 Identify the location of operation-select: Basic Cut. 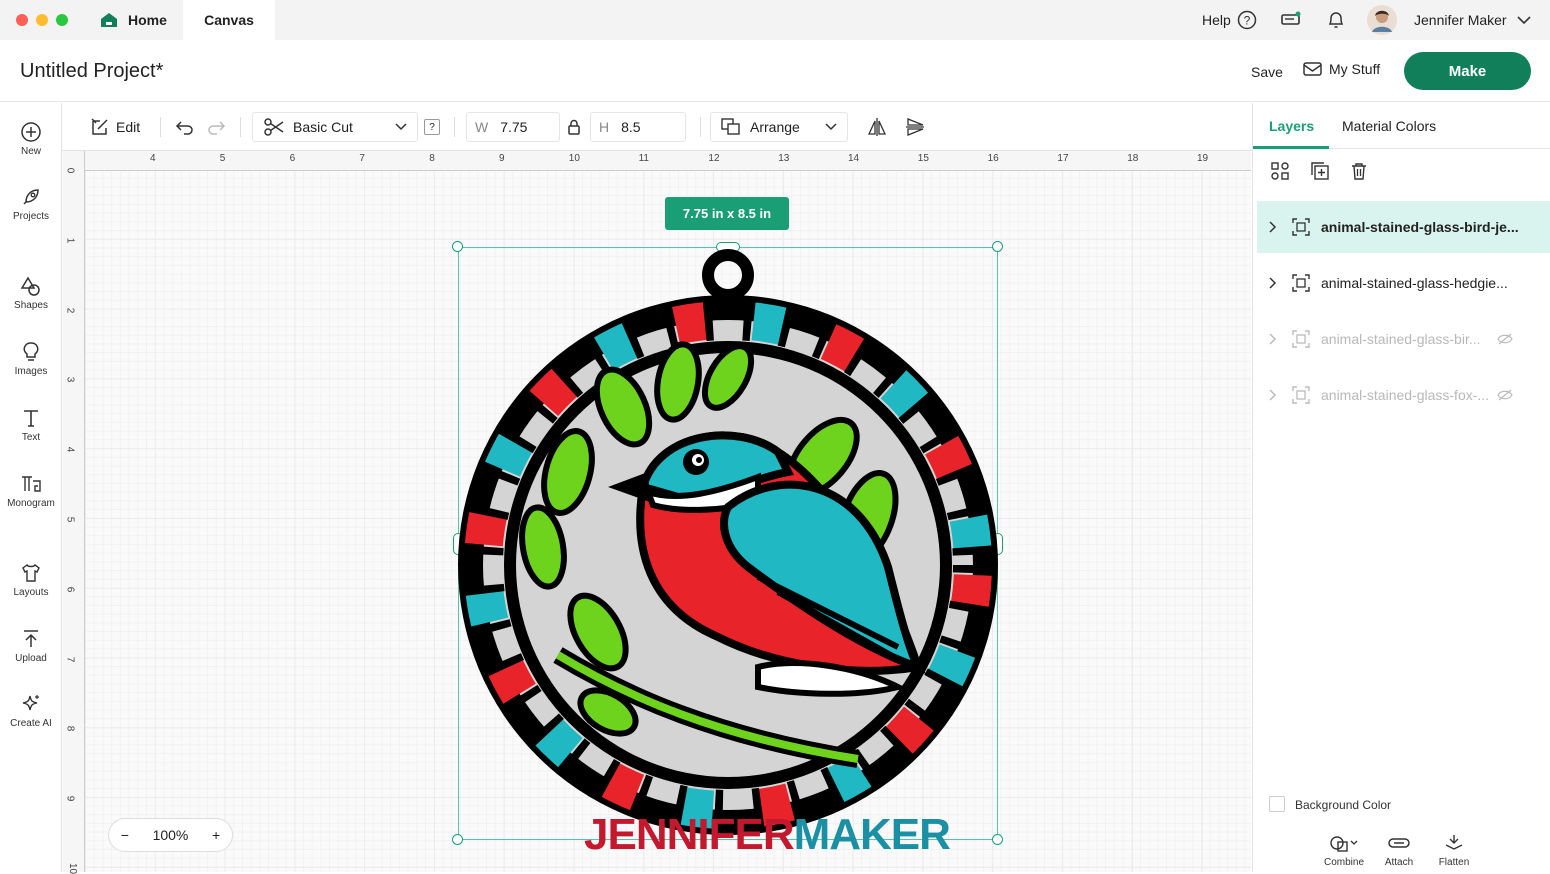
(335, 127).